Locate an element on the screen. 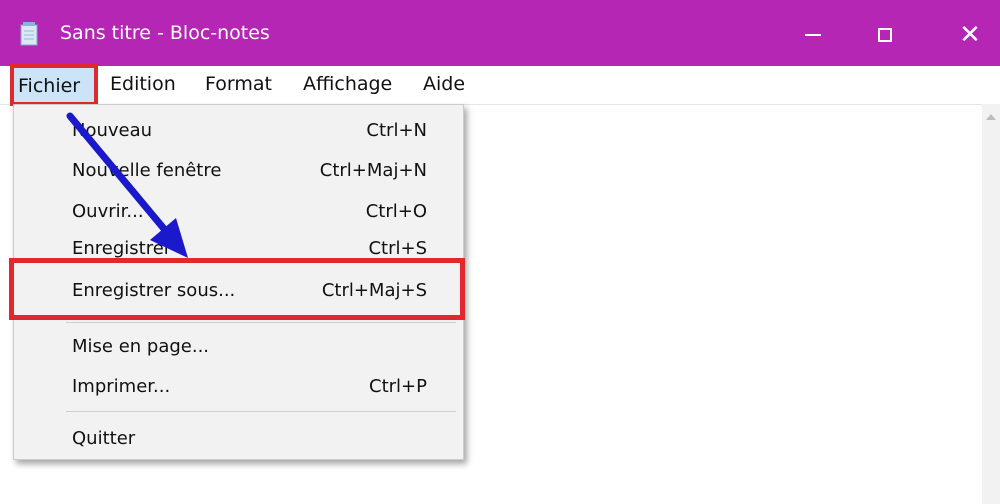 The width and height of the screenshot is (1000, 504). menu-affichage: Affichage is located at coordinates (347, 84).